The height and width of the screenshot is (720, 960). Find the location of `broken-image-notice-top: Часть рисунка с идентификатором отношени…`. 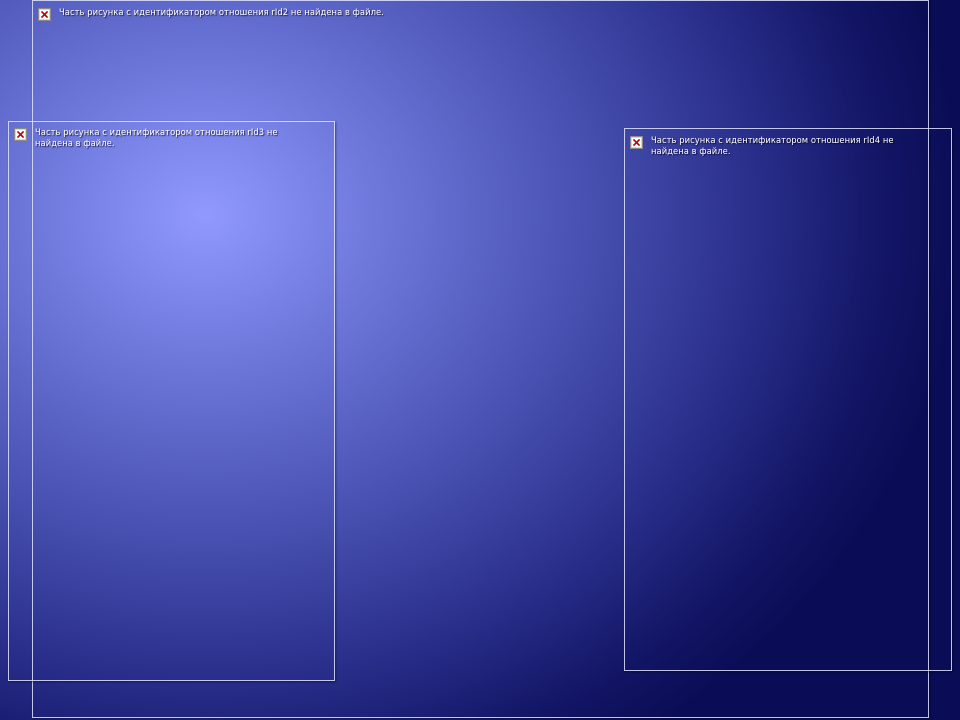

broken-image-notice-top: Часть рисунка с идентификатором отношени… is located at coordinates (478, 14).